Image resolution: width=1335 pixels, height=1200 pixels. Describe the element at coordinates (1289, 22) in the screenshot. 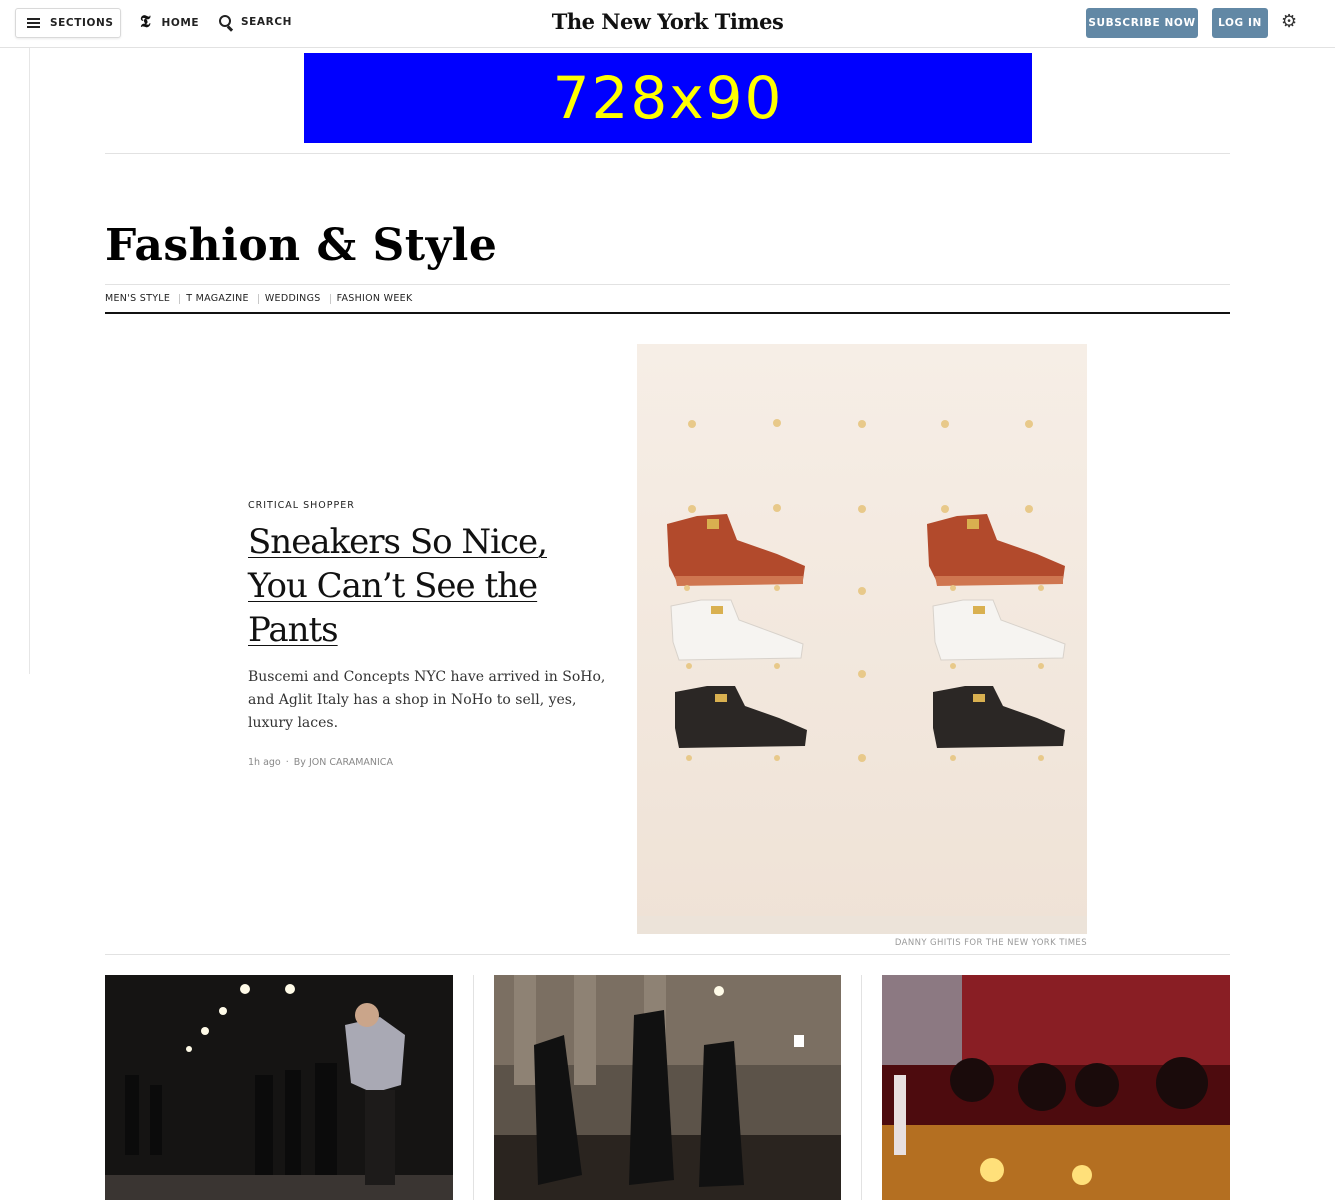

I see `gear-icon: ⚙` at that location.